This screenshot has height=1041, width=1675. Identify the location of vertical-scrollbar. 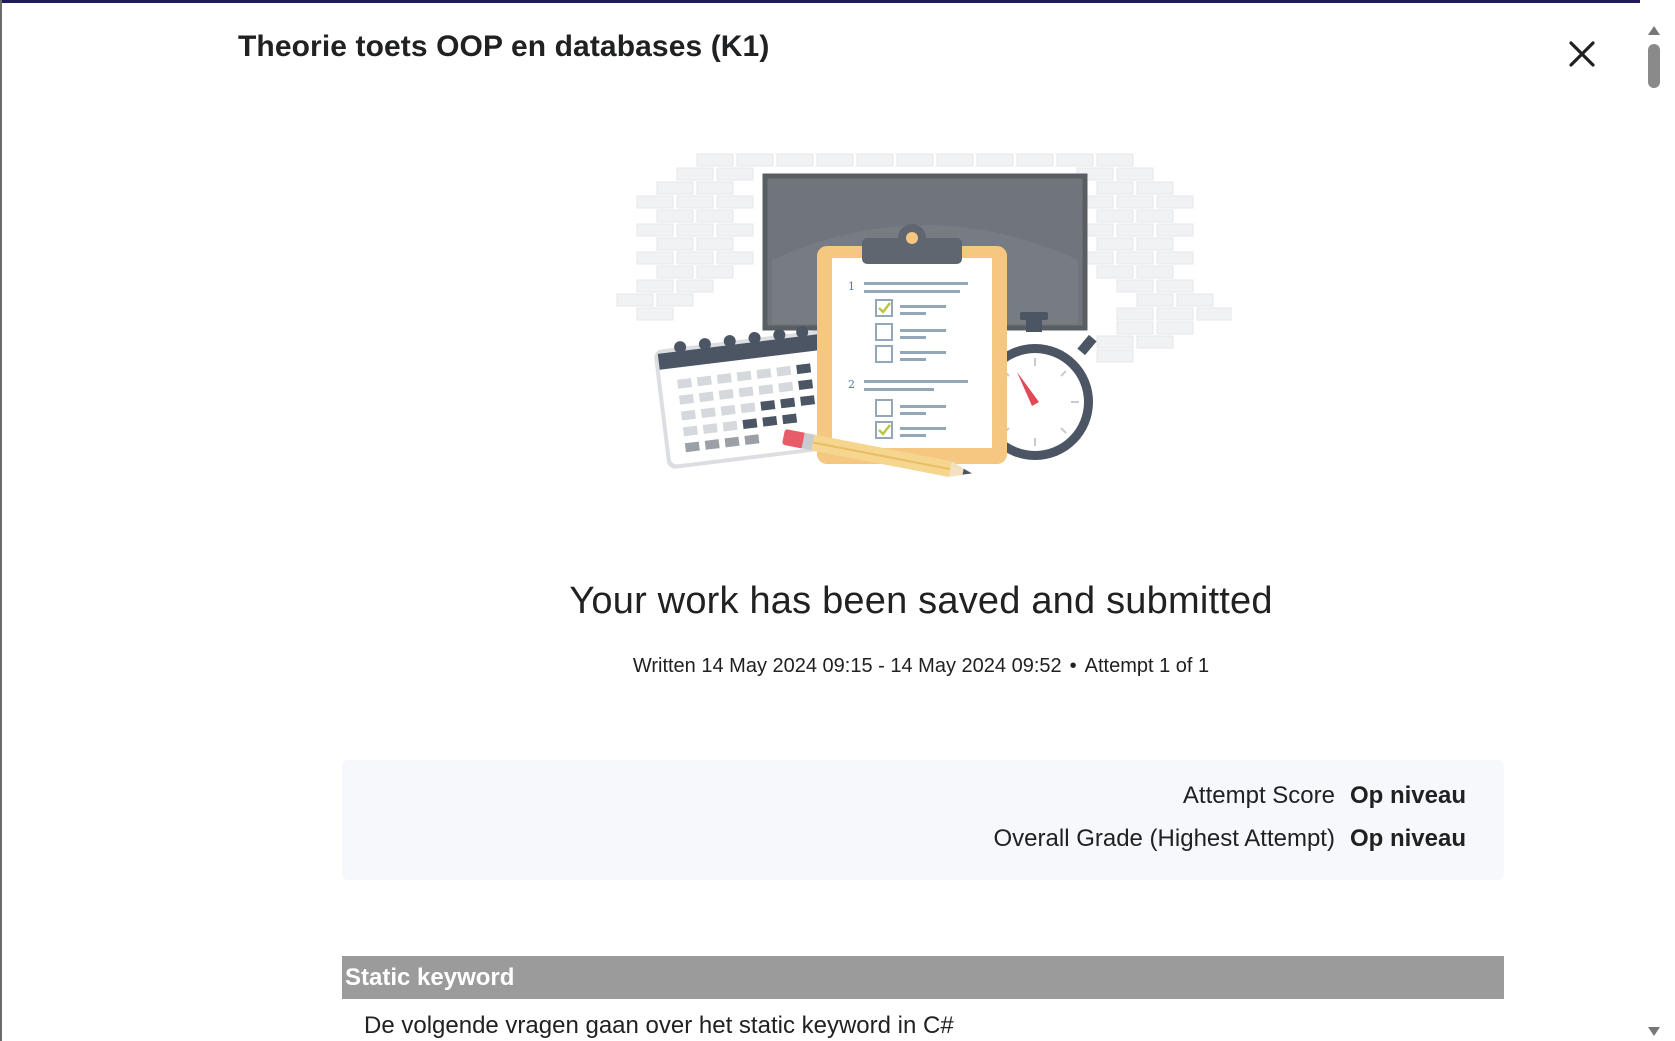
(1657, 520).